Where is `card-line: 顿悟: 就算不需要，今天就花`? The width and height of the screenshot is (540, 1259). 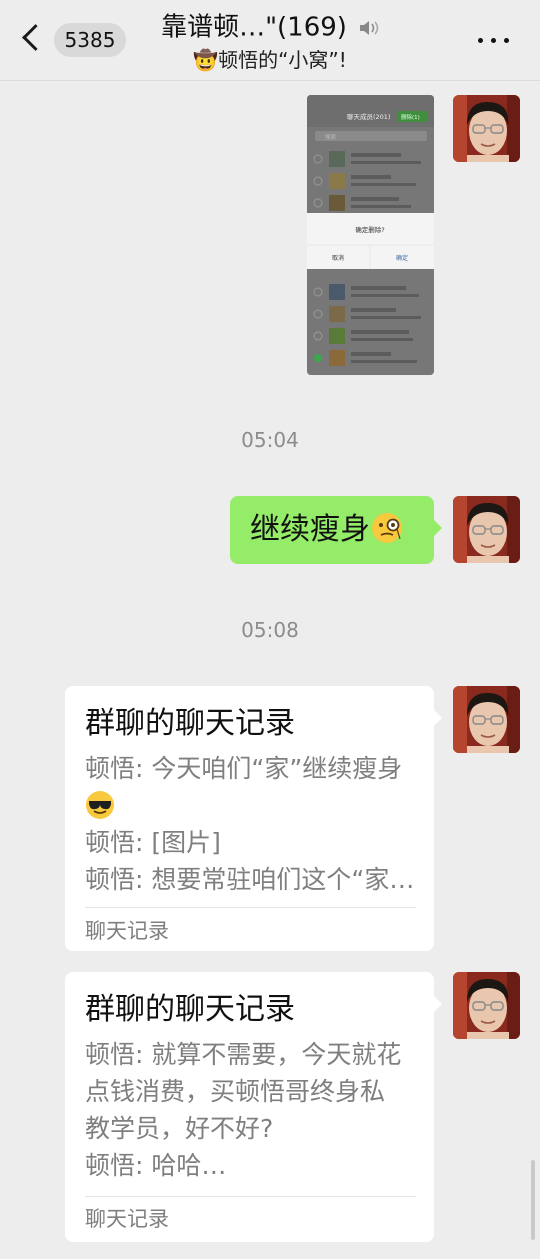 card-line: 顿悟: 就算不需要，今天就花 is located at coordinates (243, 1054).